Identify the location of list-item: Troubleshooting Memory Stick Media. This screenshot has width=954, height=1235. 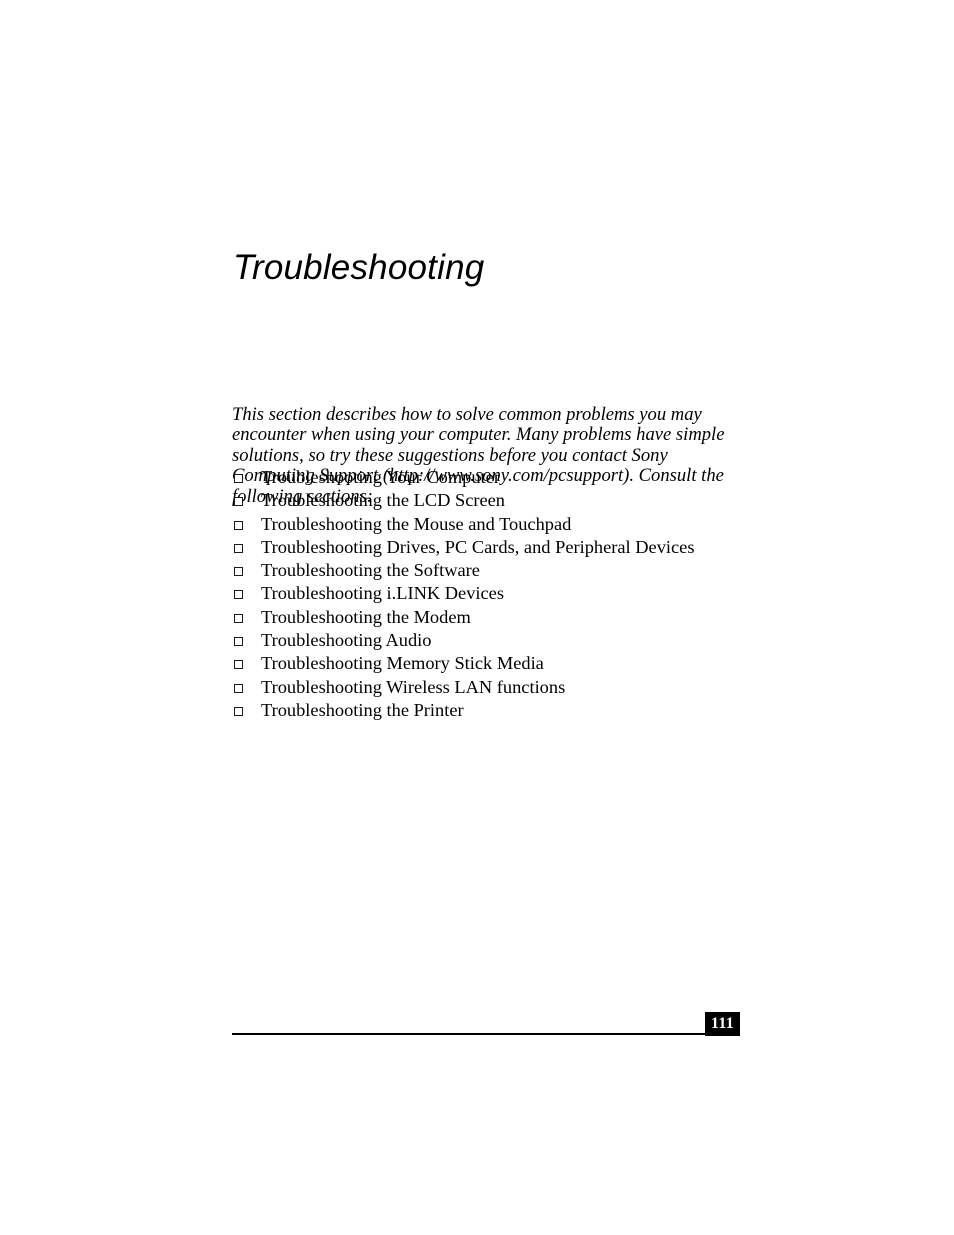
(492, 663).